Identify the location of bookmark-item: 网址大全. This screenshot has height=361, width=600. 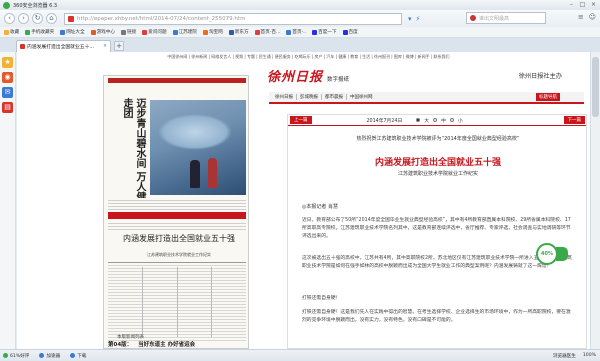
(72, 32).